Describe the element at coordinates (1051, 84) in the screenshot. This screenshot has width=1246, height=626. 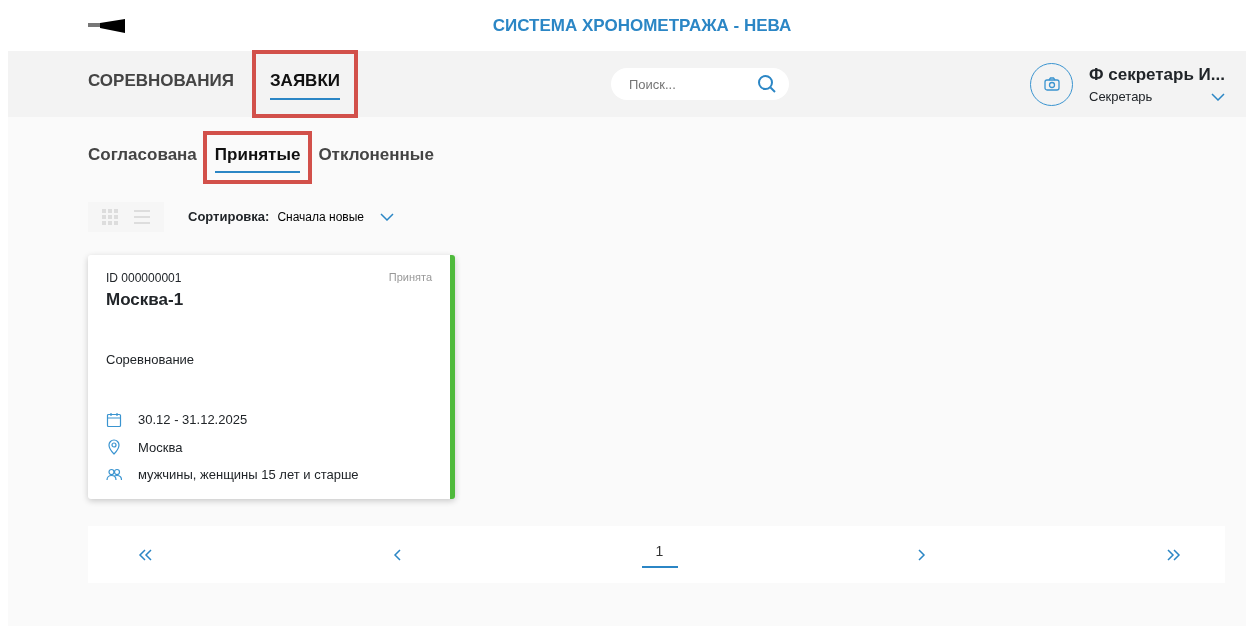
I see `camera-icon` at that location.